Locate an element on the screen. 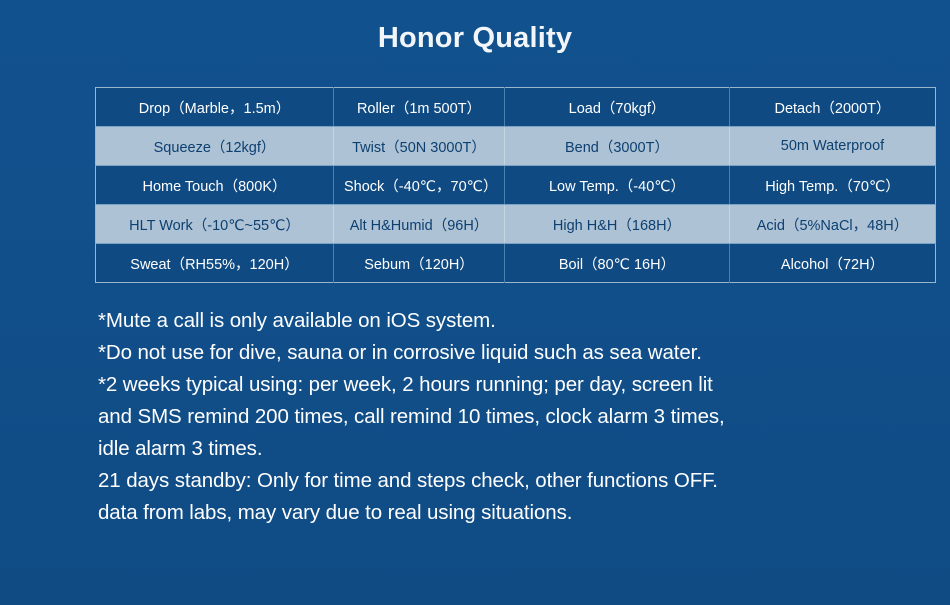  table-cell: Alcohol（72H） is located at coordinates (832, 263).